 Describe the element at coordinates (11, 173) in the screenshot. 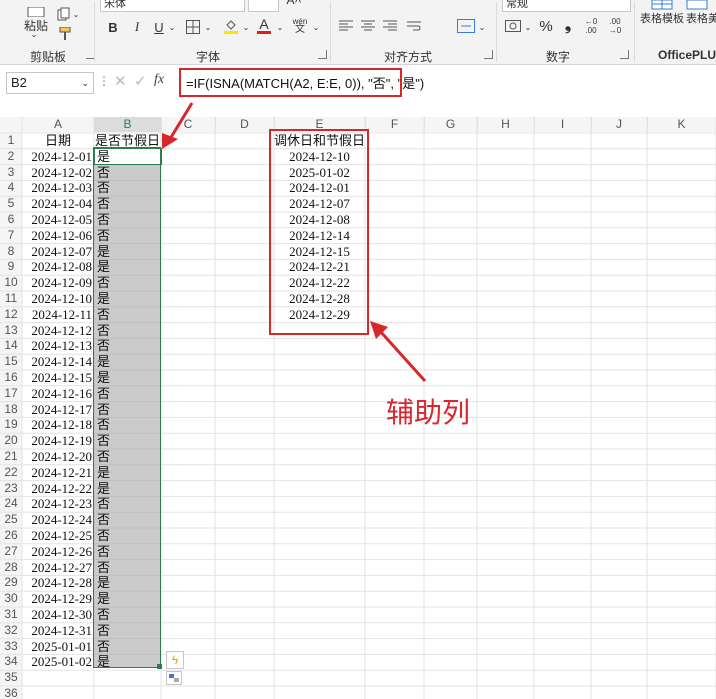

I see `row-header: 3` at that location.